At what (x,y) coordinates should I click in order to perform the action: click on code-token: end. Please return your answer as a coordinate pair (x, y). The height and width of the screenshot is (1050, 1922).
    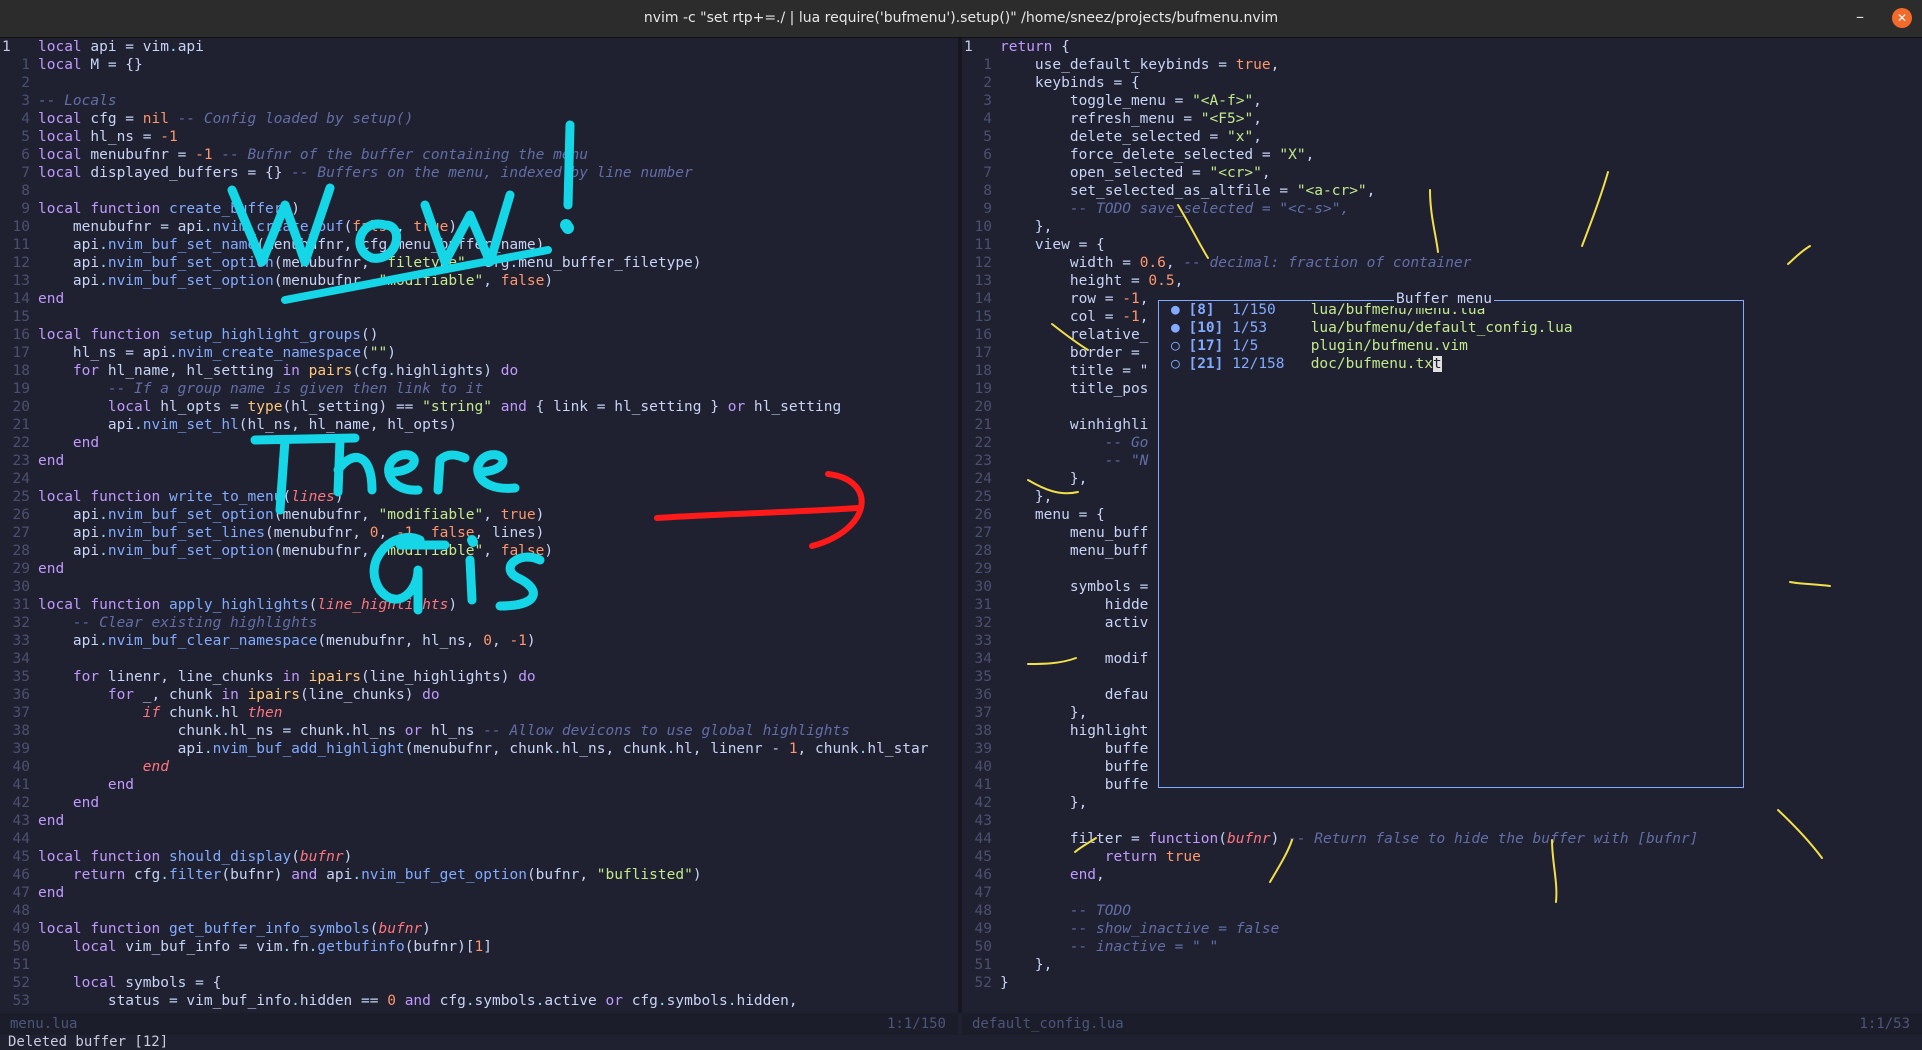
    Looking at the image, I should click on (121, 785).